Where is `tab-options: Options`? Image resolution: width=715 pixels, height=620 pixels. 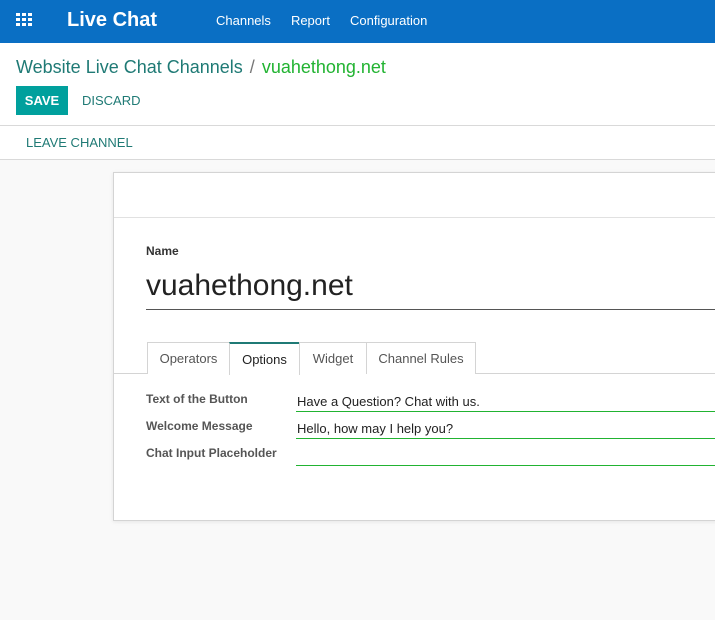
tab-options: Options is located at coordinates (264, 358).